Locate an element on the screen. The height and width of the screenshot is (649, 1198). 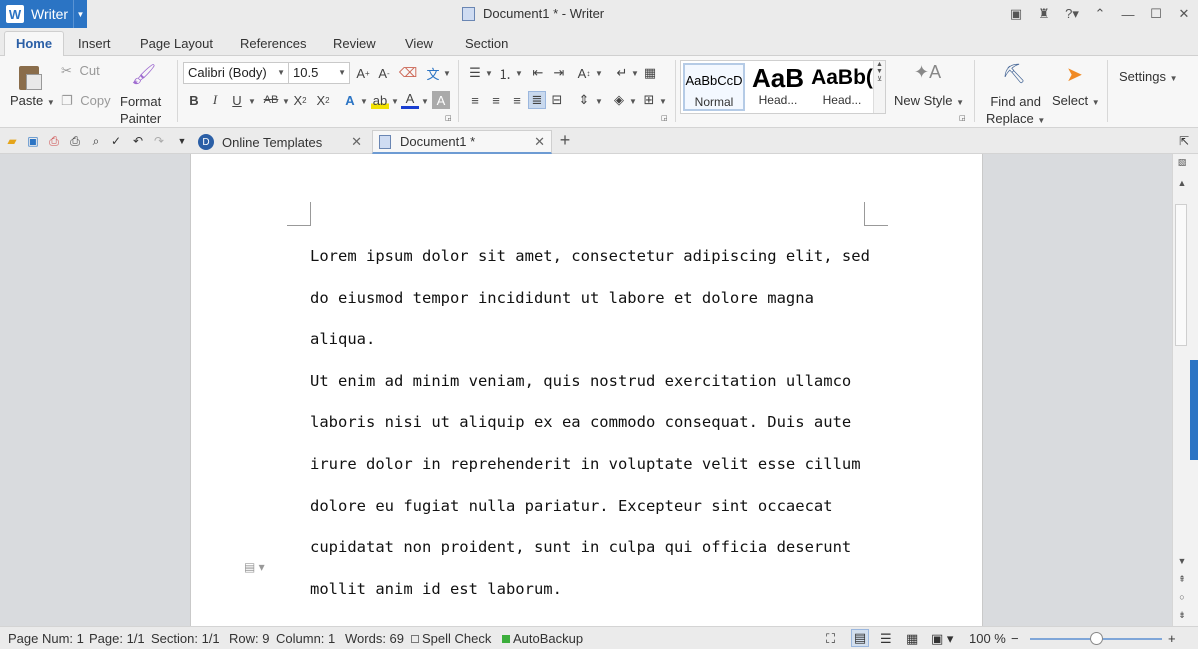
status-page-num: Page Num: 1 is located at coordinates (46, 638).